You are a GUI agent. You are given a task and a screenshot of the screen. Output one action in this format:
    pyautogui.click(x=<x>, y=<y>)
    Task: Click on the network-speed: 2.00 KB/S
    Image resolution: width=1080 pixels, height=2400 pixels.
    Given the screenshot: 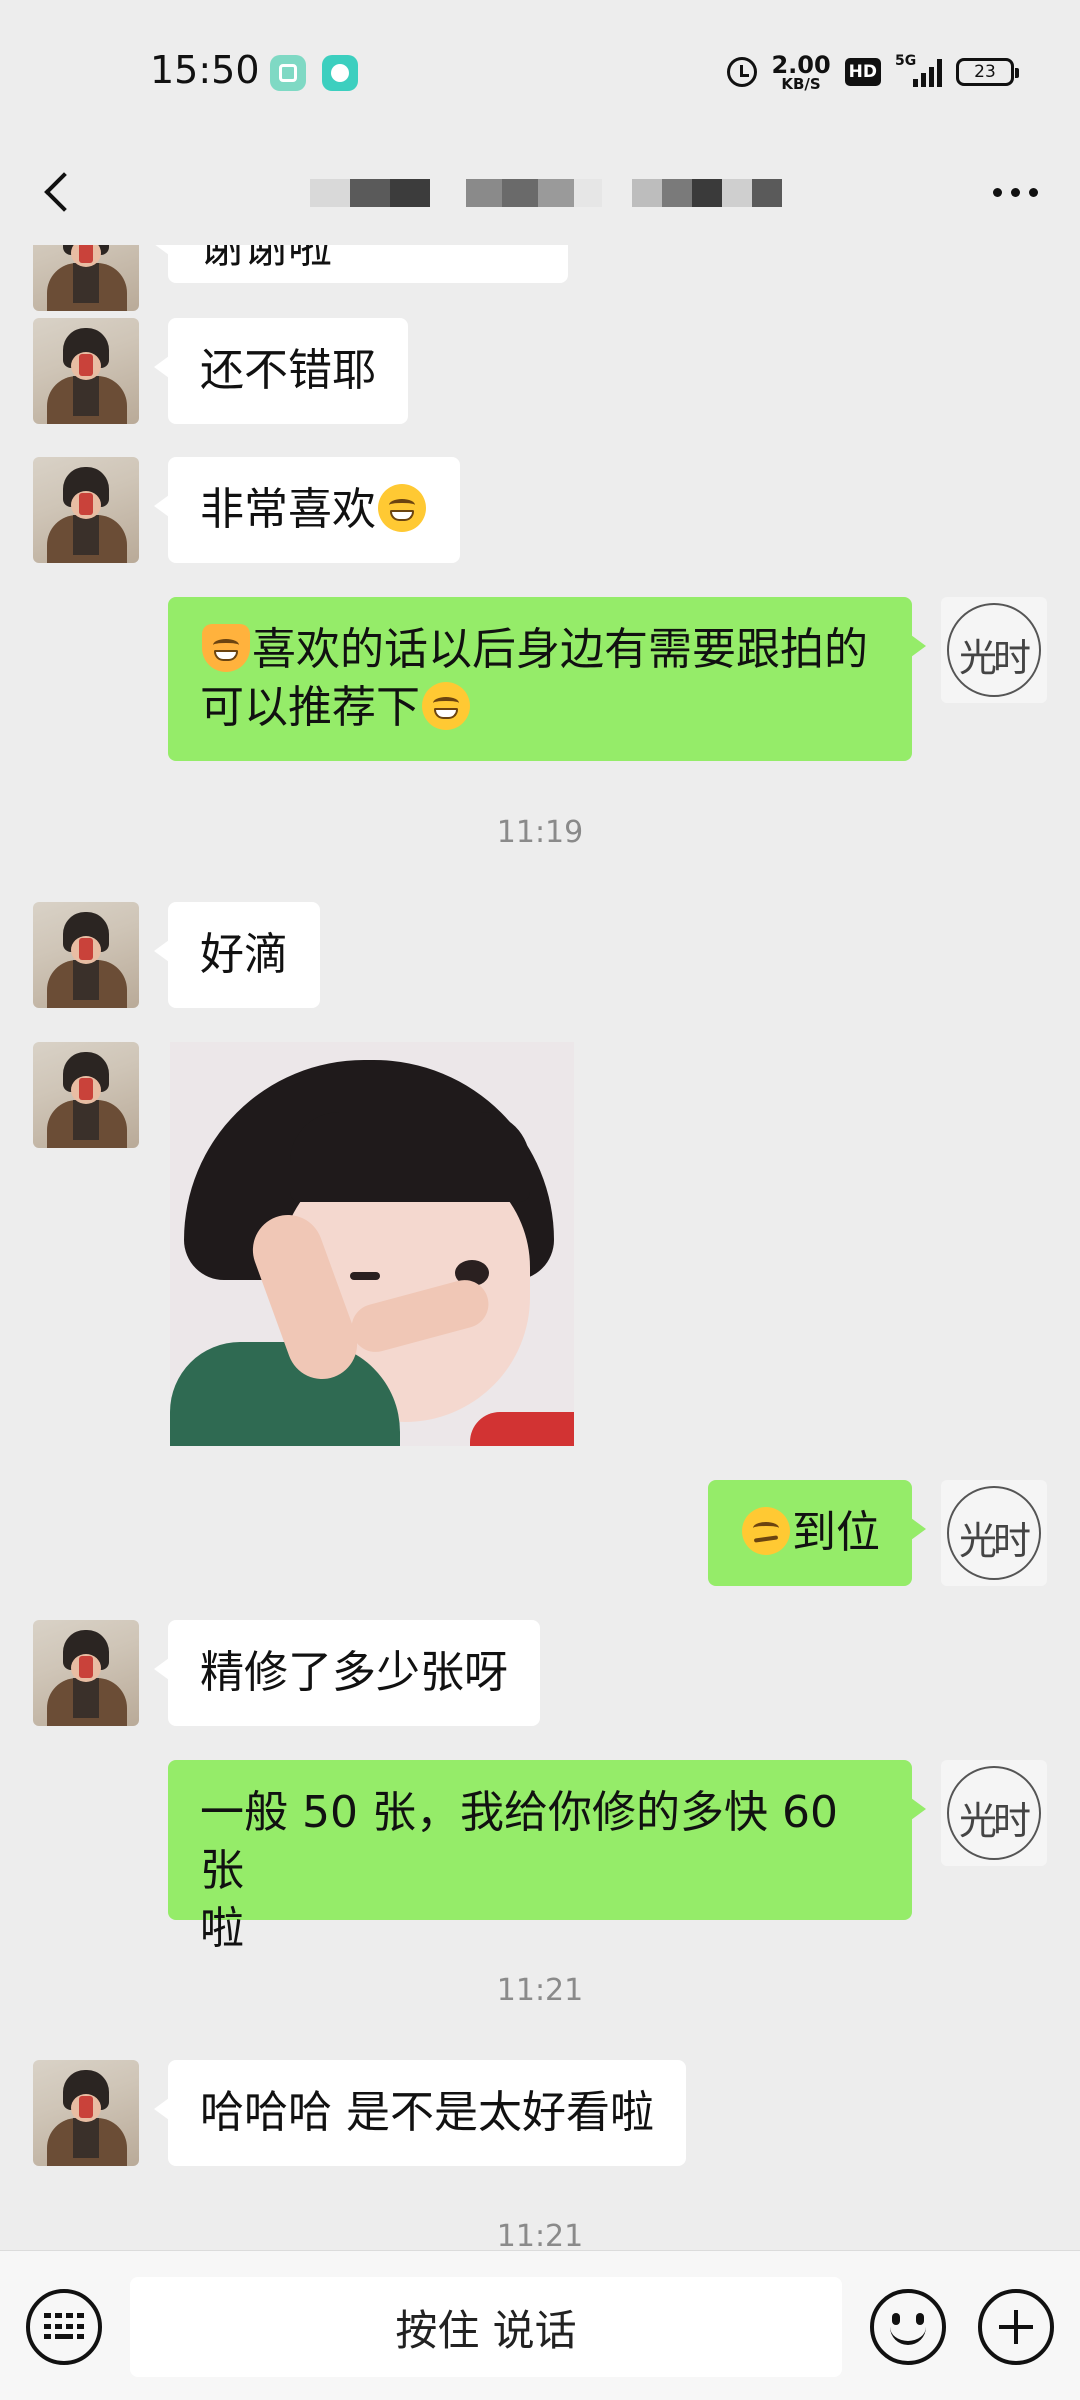 What is the action you would take?
    pyautogui.click(x=800, y=72)
    